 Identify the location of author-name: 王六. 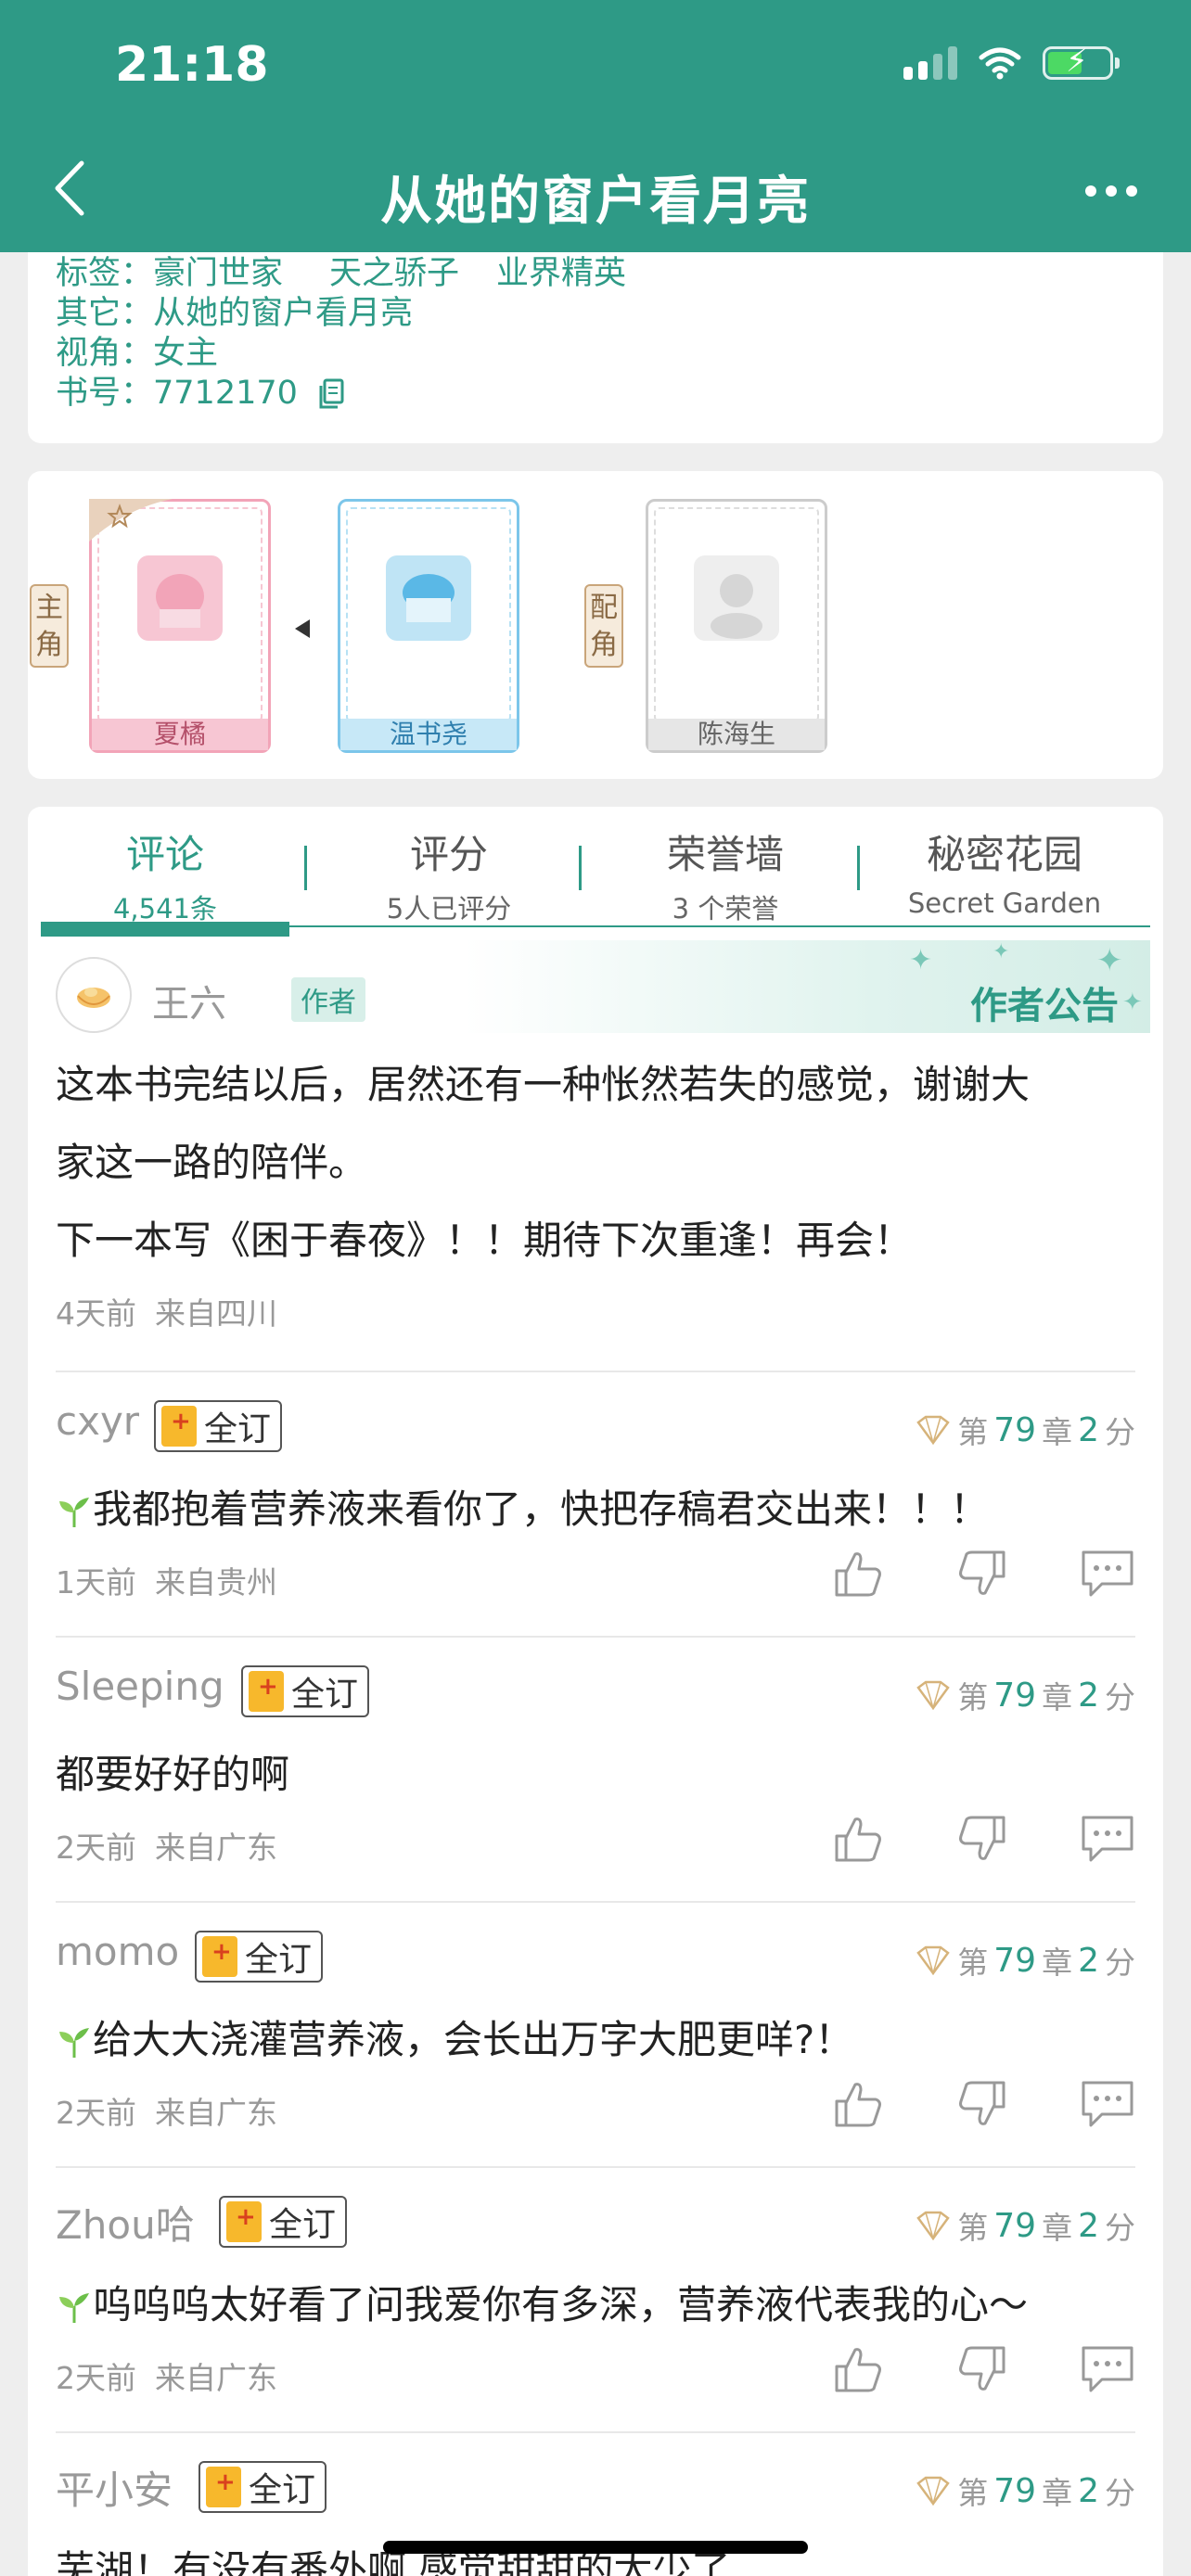
(189, 1000).